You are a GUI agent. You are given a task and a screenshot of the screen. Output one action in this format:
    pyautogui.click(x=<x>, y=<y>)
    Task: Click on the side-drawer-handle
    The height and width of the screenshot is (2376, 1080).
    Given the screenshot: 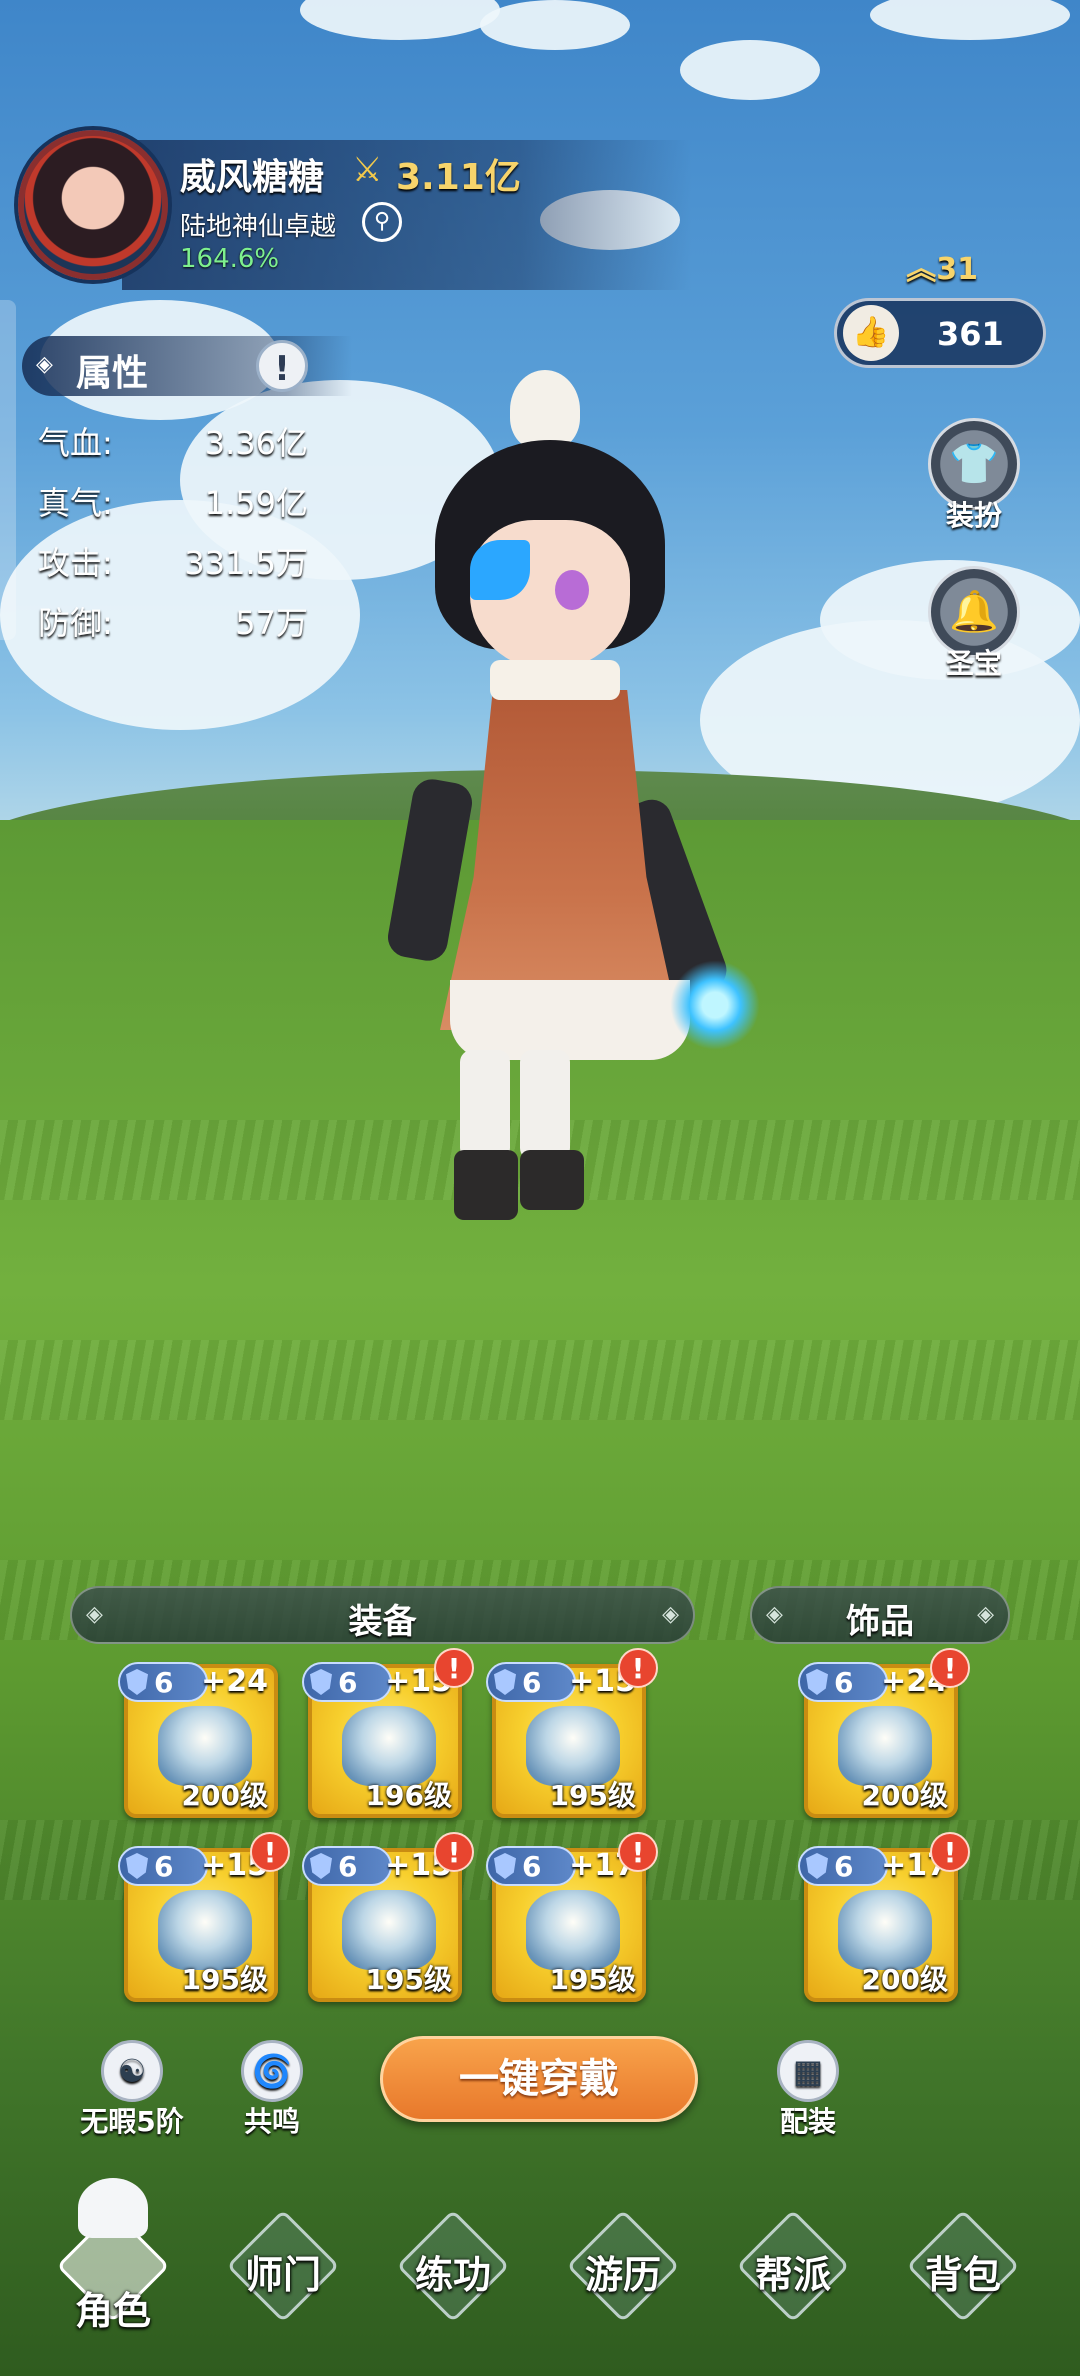 What is the action you would take?
    pyautogui.click(x=8, y=470)
    